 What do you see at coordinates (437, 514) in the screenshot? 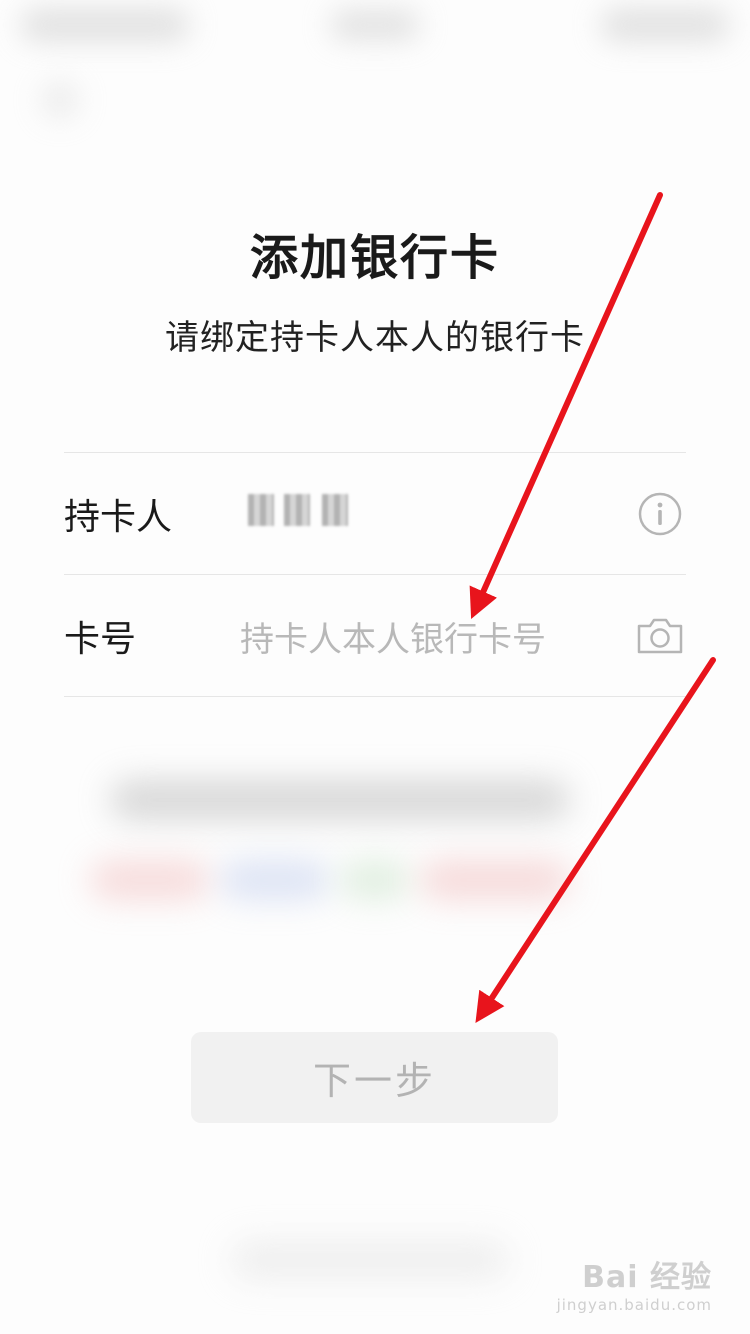
I see `card-holder-value-masked` at bounding box center [437, 514].